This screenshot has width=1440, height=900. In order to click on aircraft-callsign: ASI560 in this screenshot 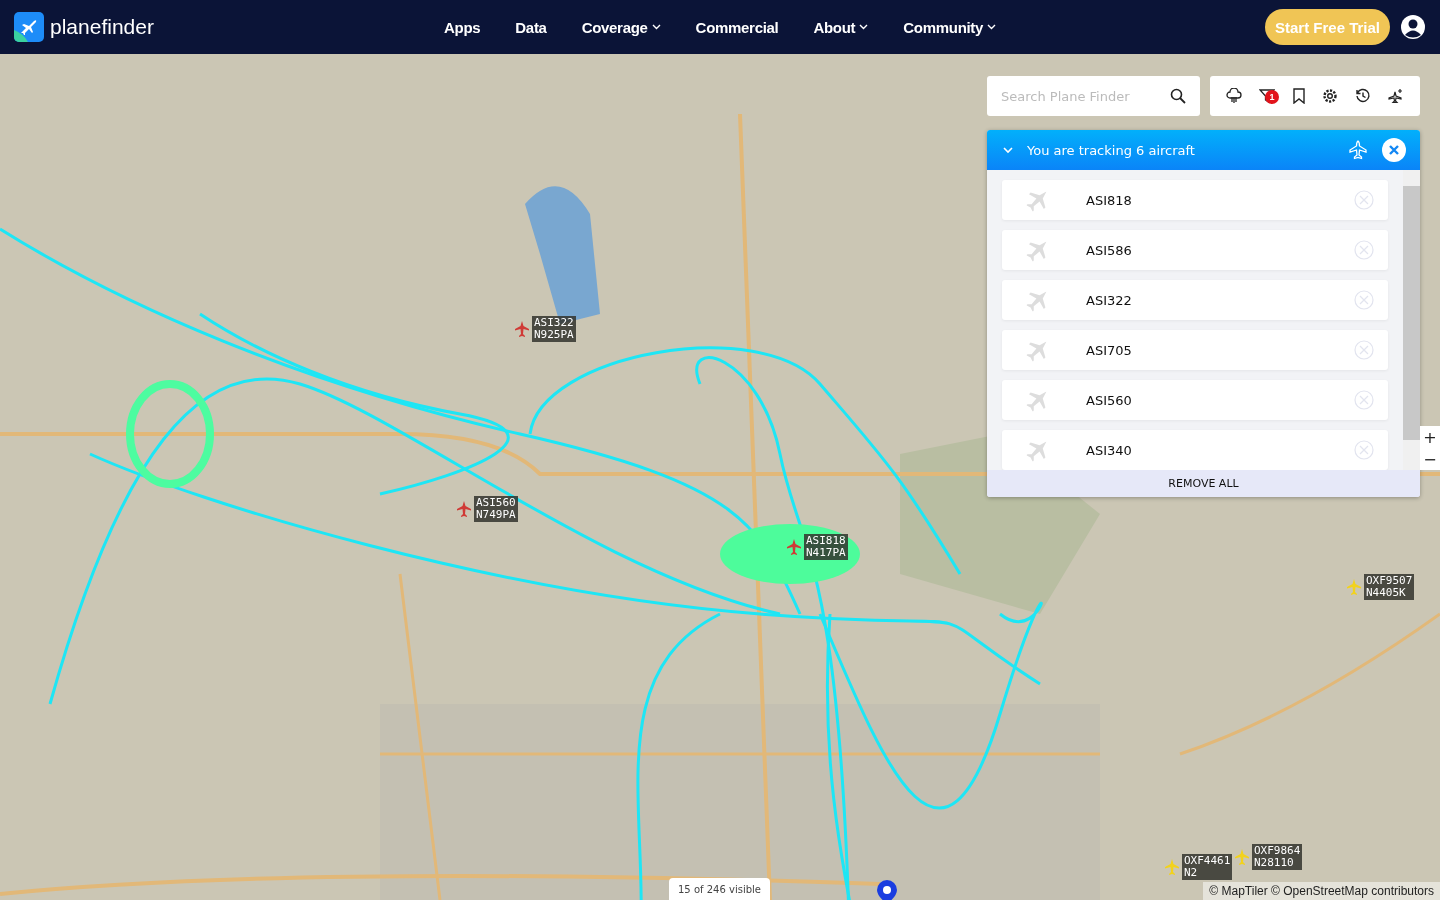, I will do `click(1109, 400)`.